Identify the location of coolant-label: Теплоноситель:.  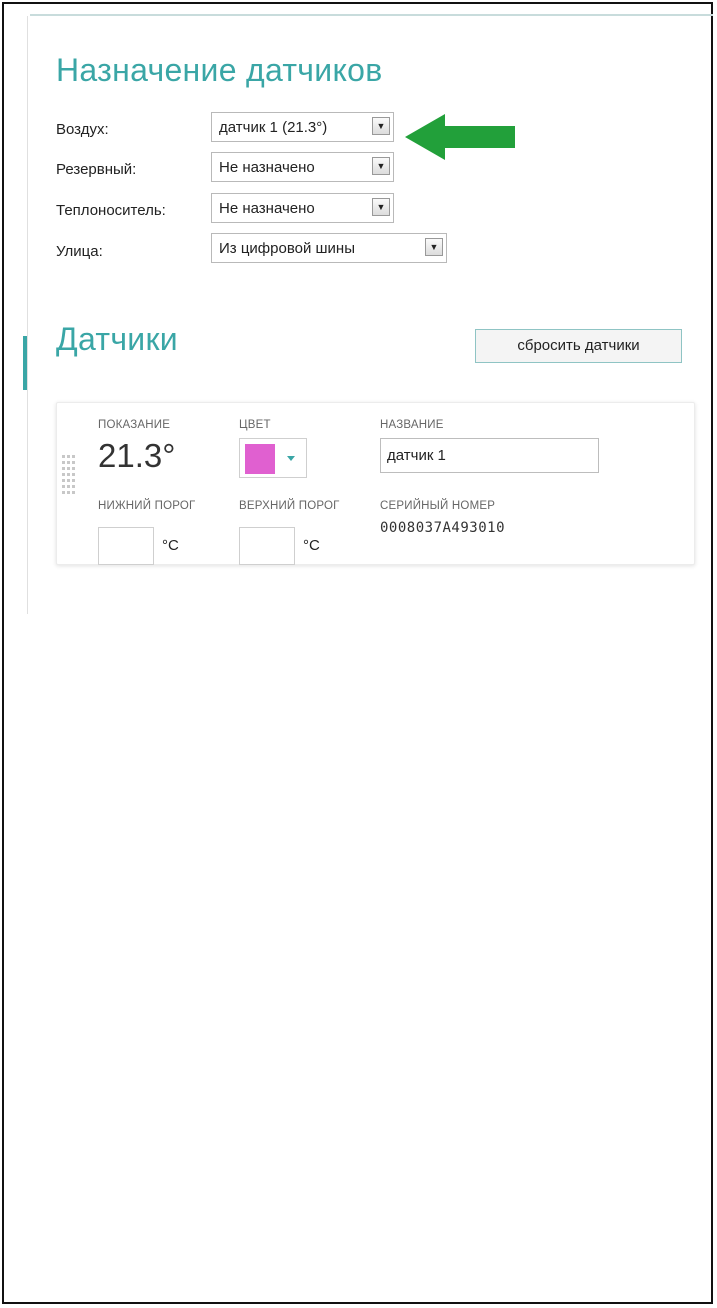
(111, 210).